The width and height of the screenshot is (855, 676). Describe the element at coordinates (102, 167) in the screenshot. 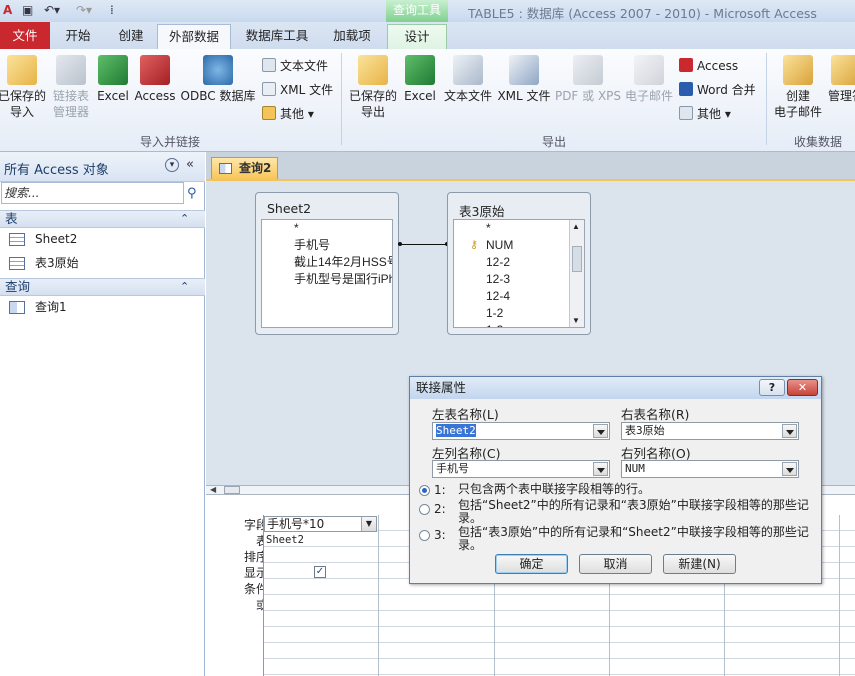

I see `nav-header: 所有 Access 对象 ▾ «` at that location.